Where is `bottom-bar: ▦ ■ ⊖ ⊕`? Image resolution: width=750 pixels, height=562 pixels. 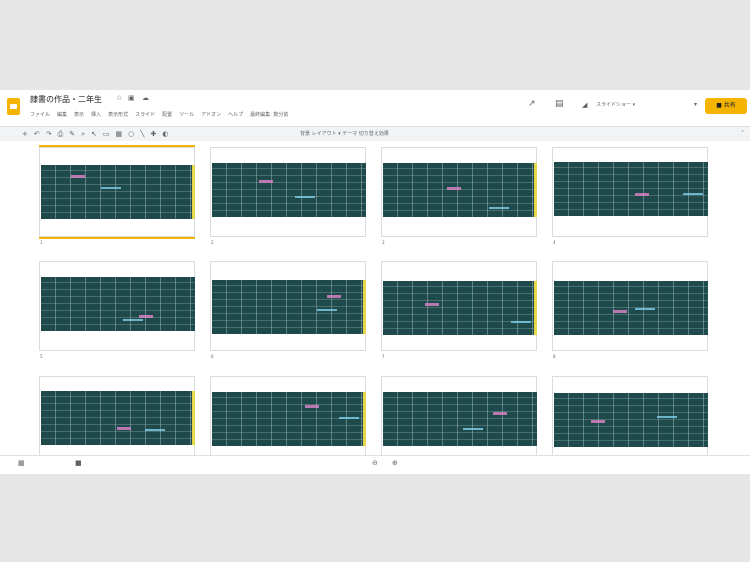
bottom-bar: ▦ ■ ⊖ ⊕ is located at coordinates (375, 464).